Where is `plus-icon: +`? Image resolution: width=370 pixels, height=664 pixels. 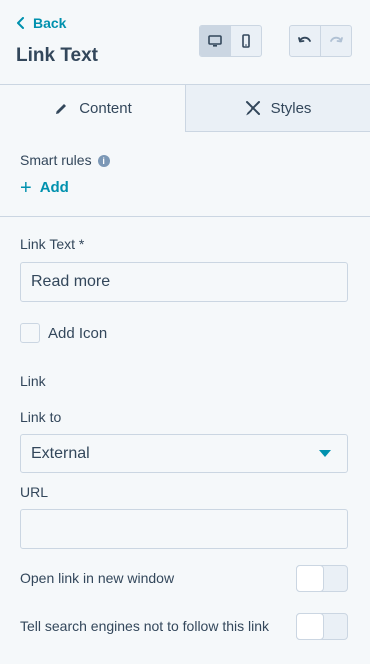
plus-icon: + is located at coordinates (26, 187).